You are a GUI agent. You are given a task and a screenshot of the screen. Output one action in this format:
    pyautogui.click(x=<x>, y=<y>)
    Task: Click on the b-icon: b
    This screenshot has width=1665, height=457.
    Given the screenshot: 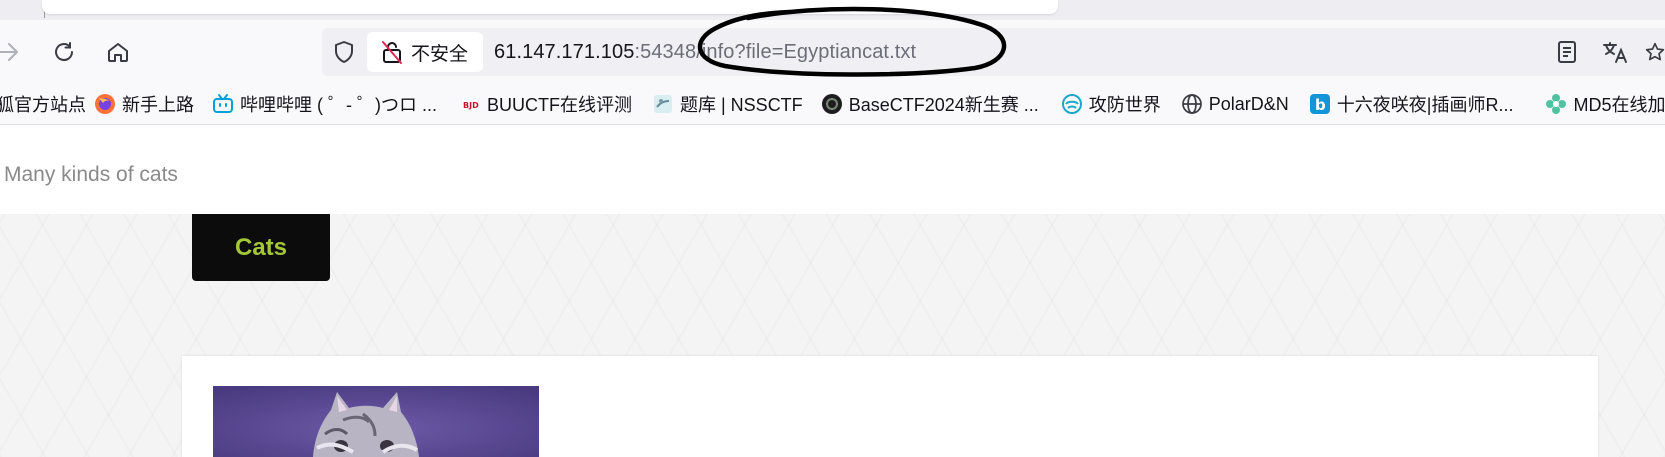 What is the action you would take?
    pyautogui.click(x=1320, y=104)
    